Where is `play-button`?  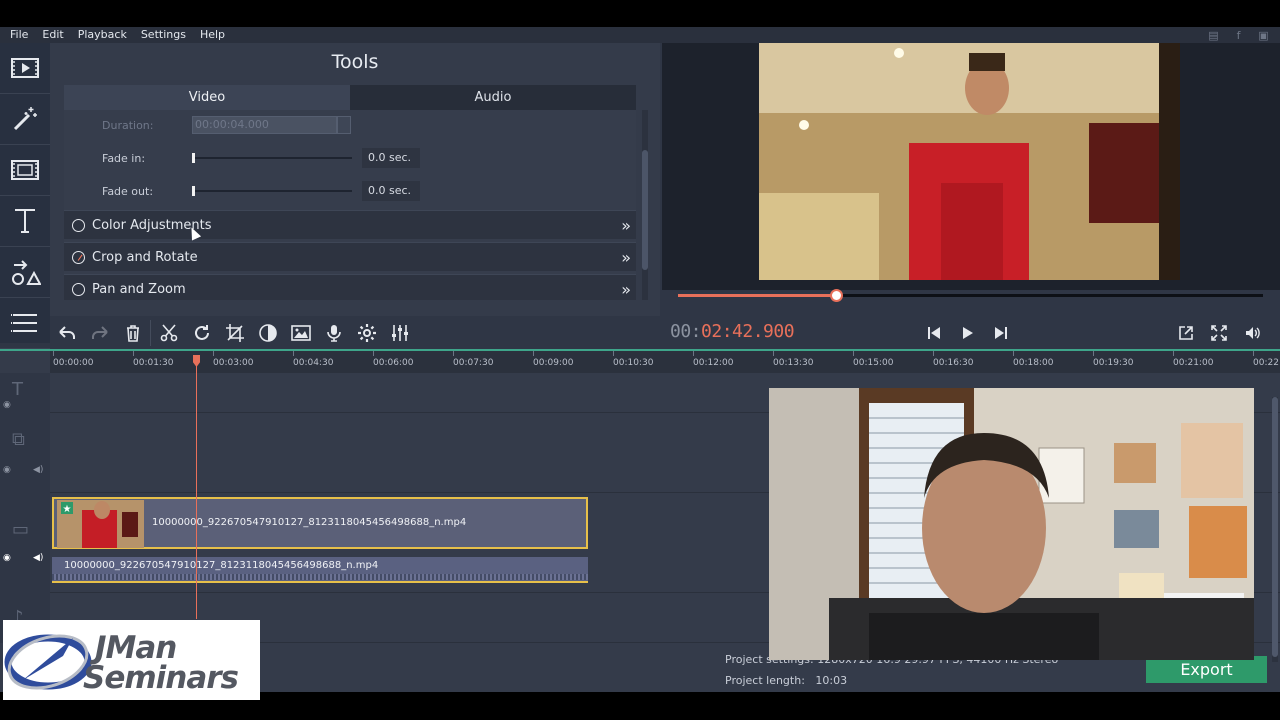
play-button is located at coordinates (967, 333).